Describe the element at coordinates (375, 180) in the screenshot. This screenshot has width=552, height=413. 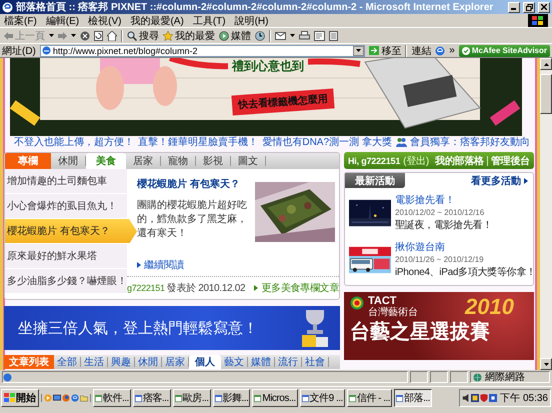
I see `section-header: 最新活動` at that location.